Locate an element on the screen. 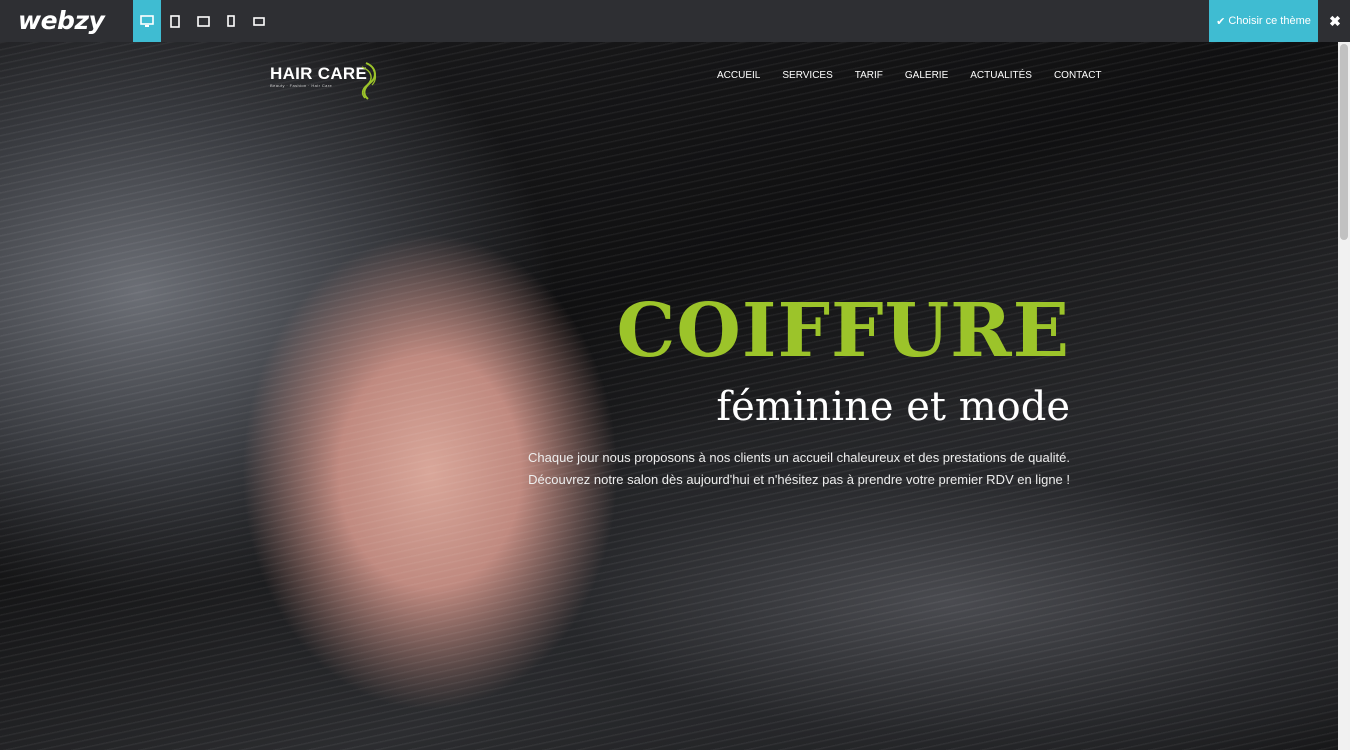 The width and height of the screenshot is (1350, 750). hero-subheadline: féminine et mode is located at coordinates (893, 407).